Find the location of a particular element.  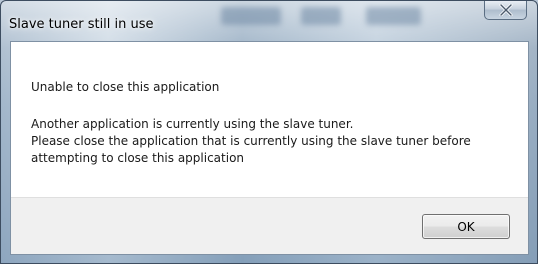

ok-button: OK is located at coordinates (466, 226).